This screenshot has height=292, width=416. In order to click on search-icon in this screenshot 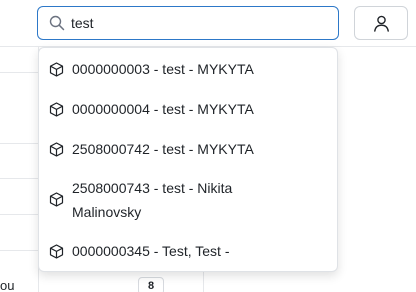, I will do `click(57, 23)`.